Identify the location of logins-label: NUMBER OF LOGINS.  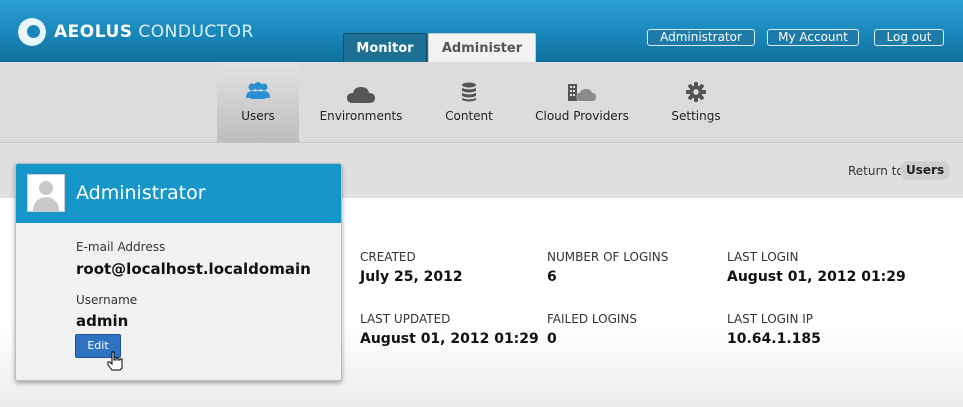
(608, 257).